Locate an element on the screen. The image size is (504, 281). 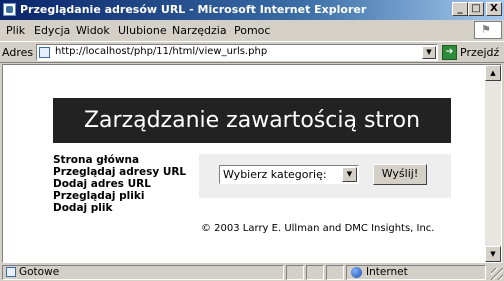
security-zone-cell: Internet is located at coordinates (416, 272).